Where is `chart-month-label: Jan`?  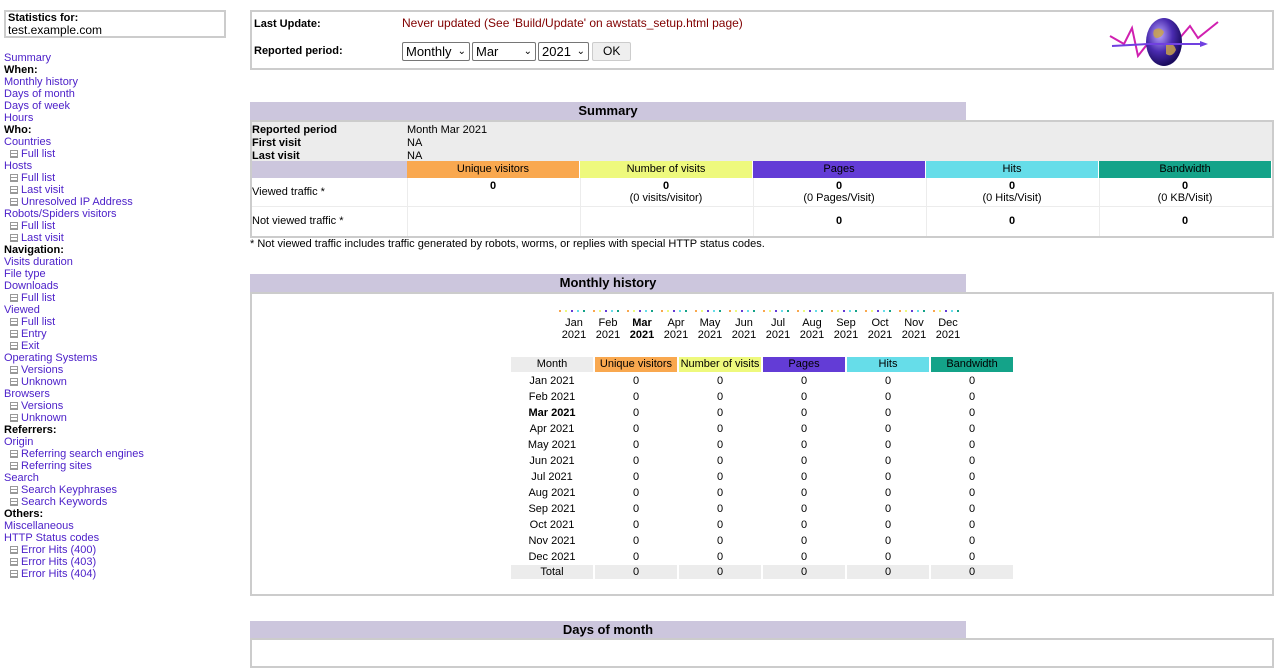
chart-month-label: Jan is located at coordinates (574, 323).